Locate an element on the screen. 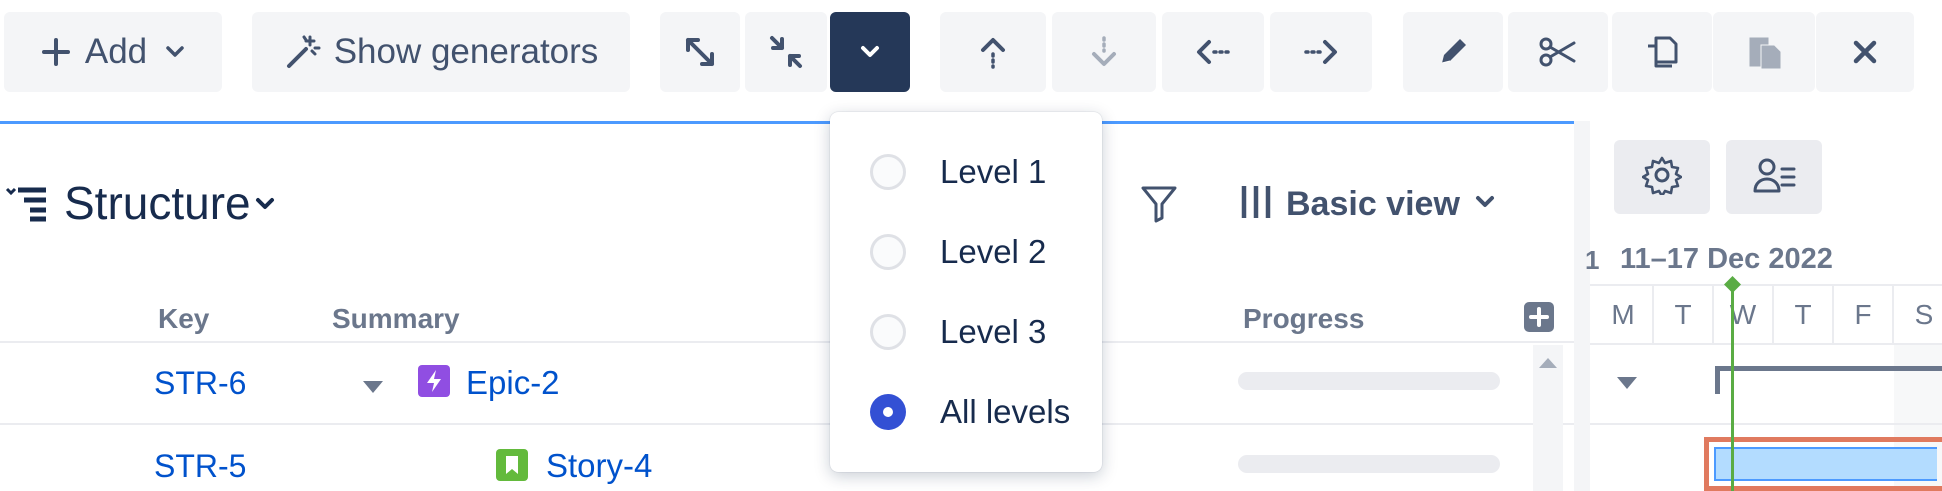  cut-button is located at coordinates (1558, 52).